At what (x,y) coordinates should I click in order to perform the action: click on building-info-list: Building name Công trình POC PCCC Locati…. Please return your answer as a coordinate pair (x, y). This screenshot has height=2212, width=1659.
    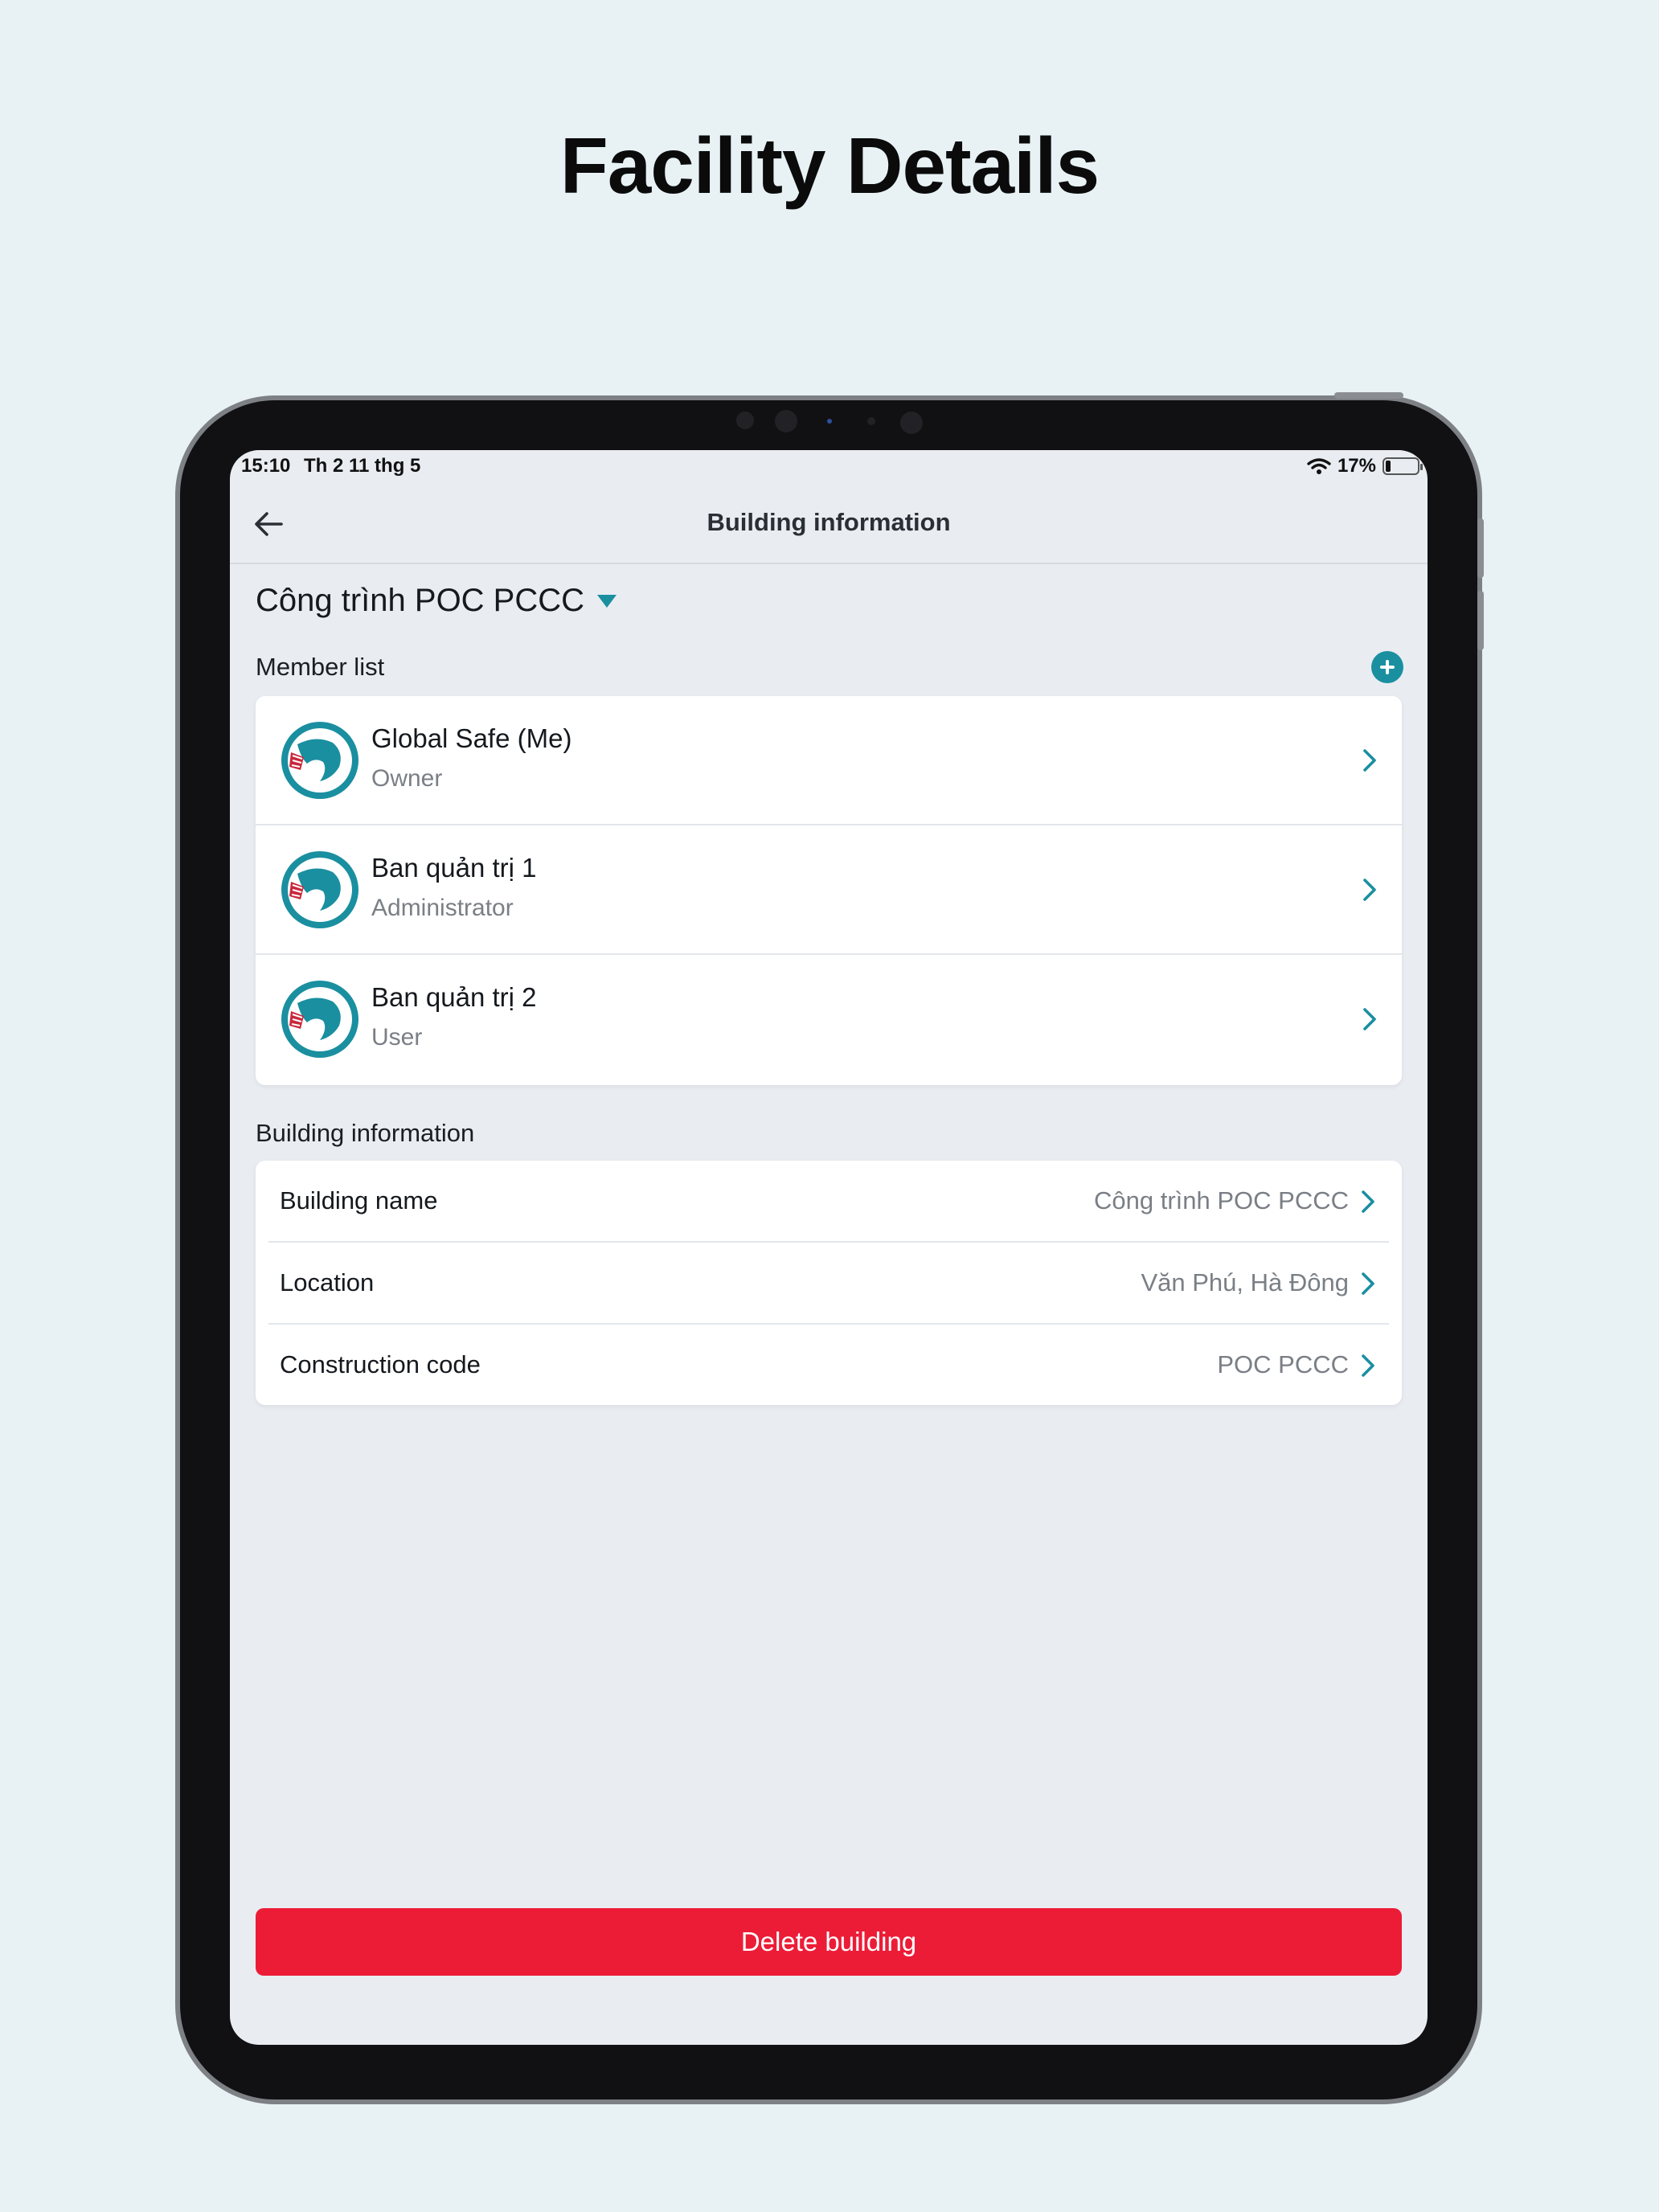
    Looking at the image, I should click on (829, 1283).